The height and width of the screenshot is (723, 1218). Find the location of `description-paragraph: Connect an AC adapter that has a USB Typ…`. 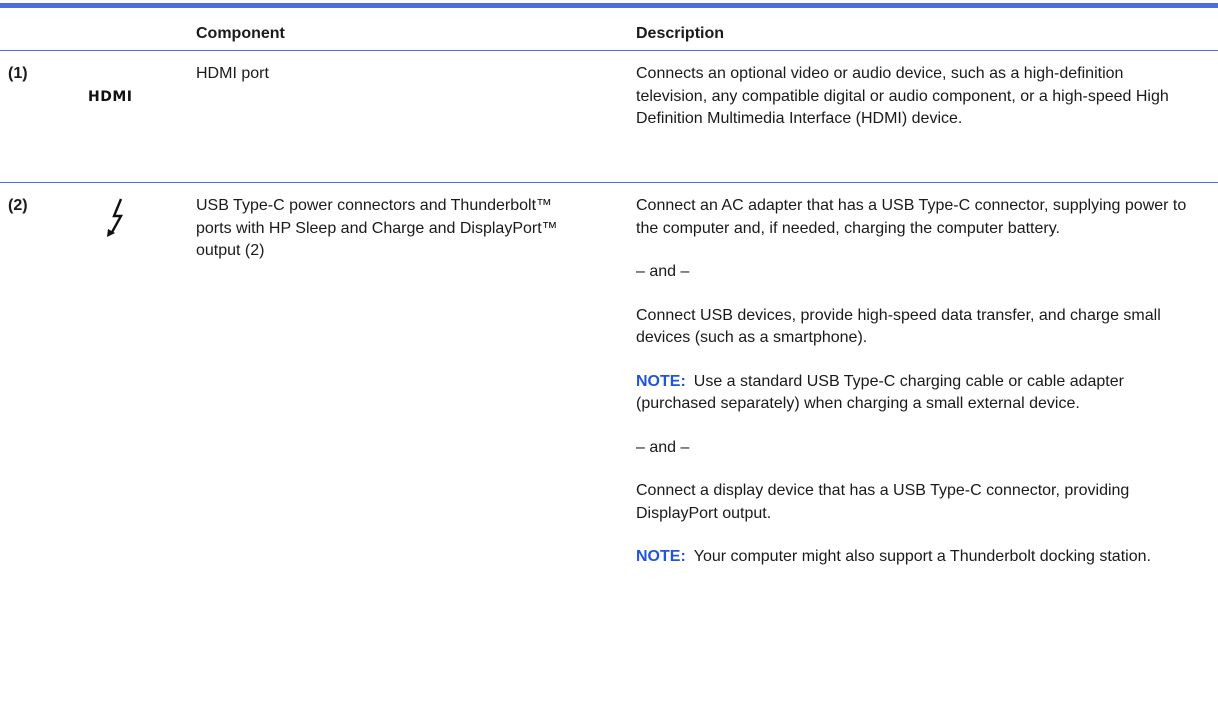

description-paragraph: Connect an AC adapter that has a USB Typ… is located at coordinates (911, 217).